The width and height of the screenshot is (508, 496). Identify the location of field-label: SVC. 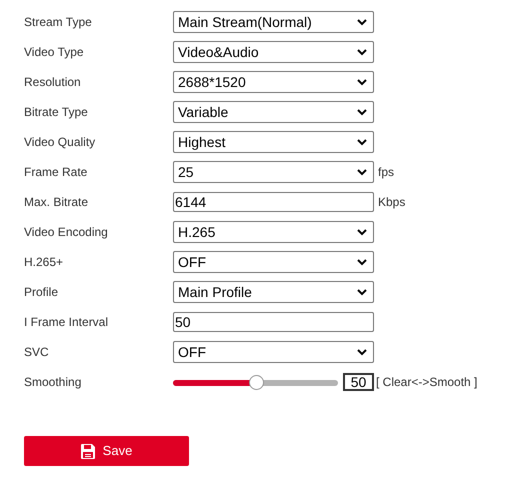
(37, 352).